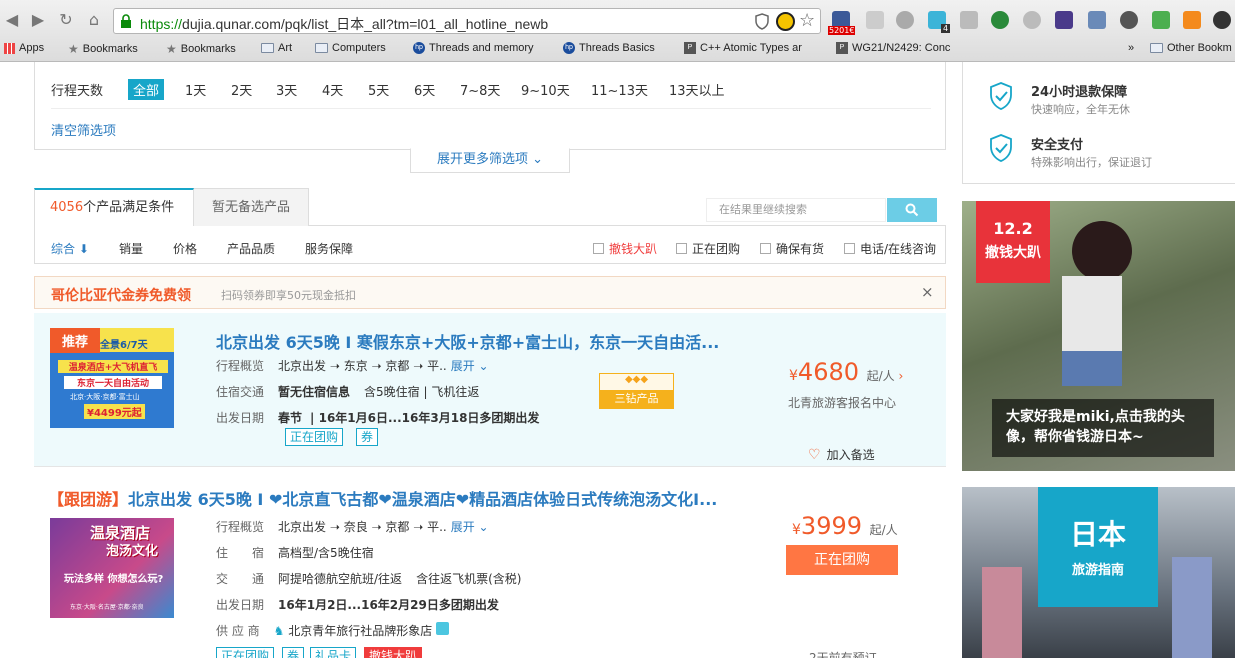 This screenshot has height=658, width=1235. Describe the element at coordinates (201, 49) in the screenshot. I see `bookmark-bookmarks-2: ★ Bookmarks` at that location.